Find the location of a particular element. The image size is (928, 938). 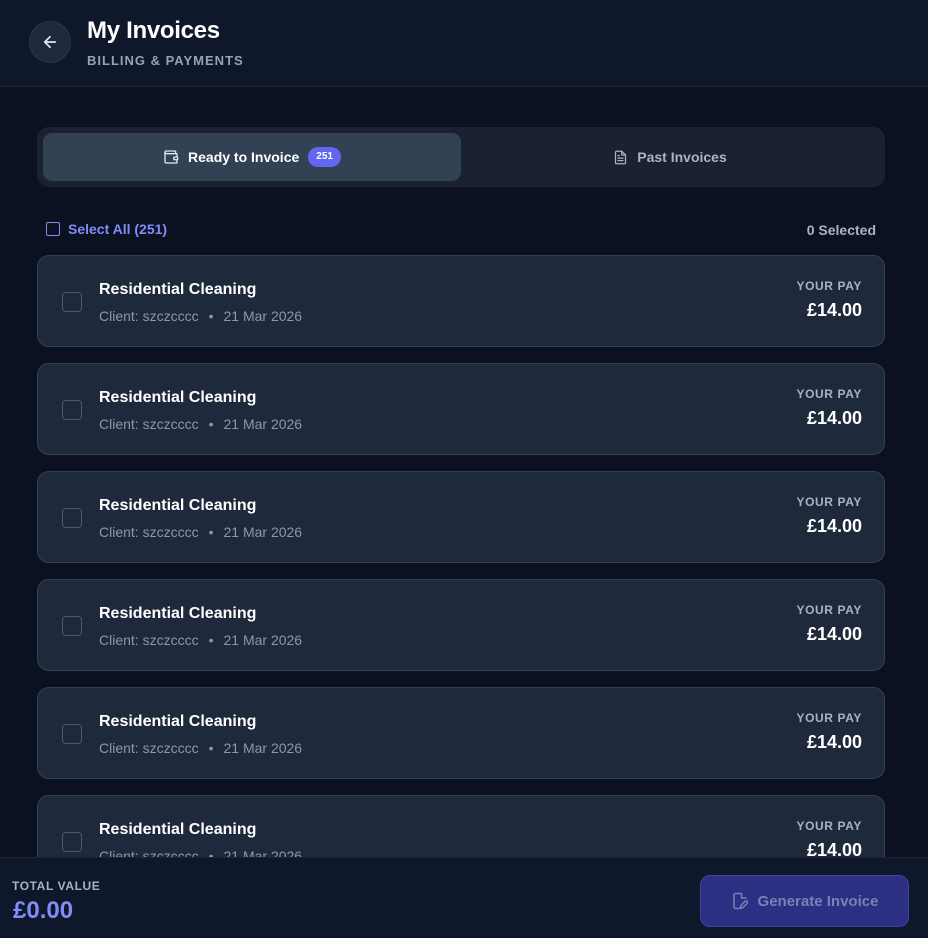

footer-bar: TOTAL VALUE £0.00 Generate Invoice is located at coordinates (464, 897).